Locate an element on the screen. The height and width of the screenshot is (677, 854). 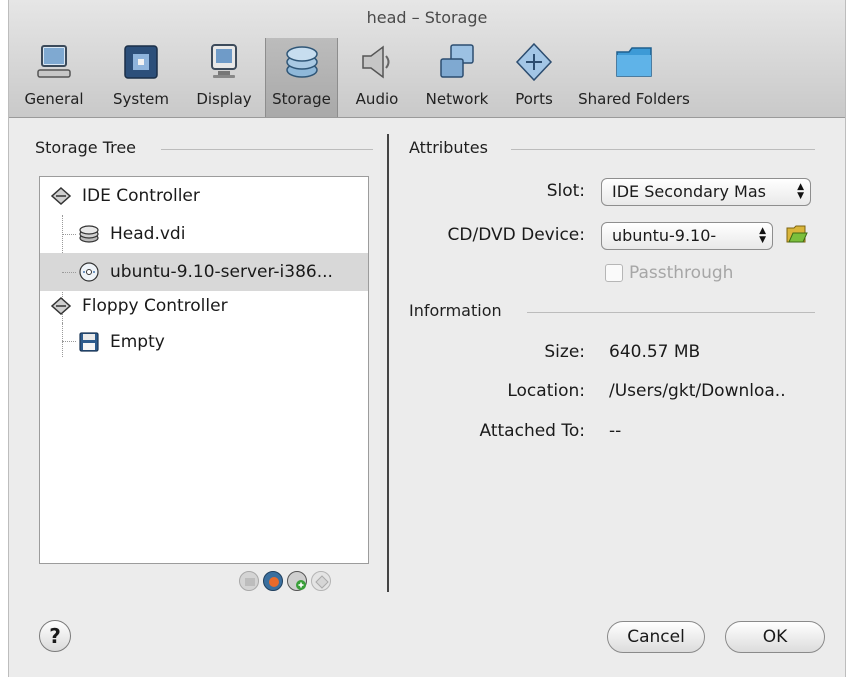
location-label: Location: is located at coordinates (546, 391).